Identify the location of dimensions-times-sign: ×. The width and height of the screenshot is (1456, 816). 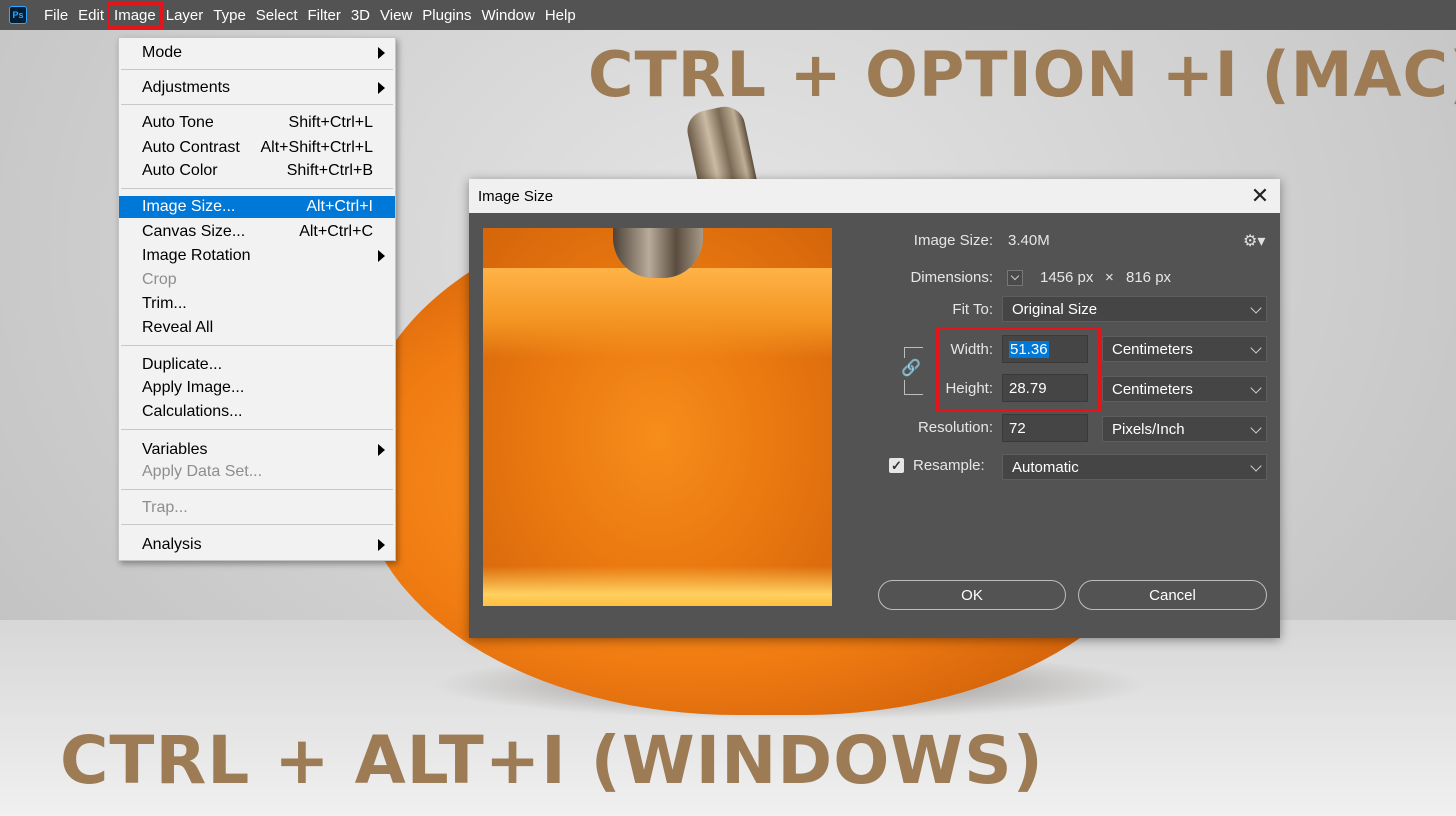
(1109, 277).